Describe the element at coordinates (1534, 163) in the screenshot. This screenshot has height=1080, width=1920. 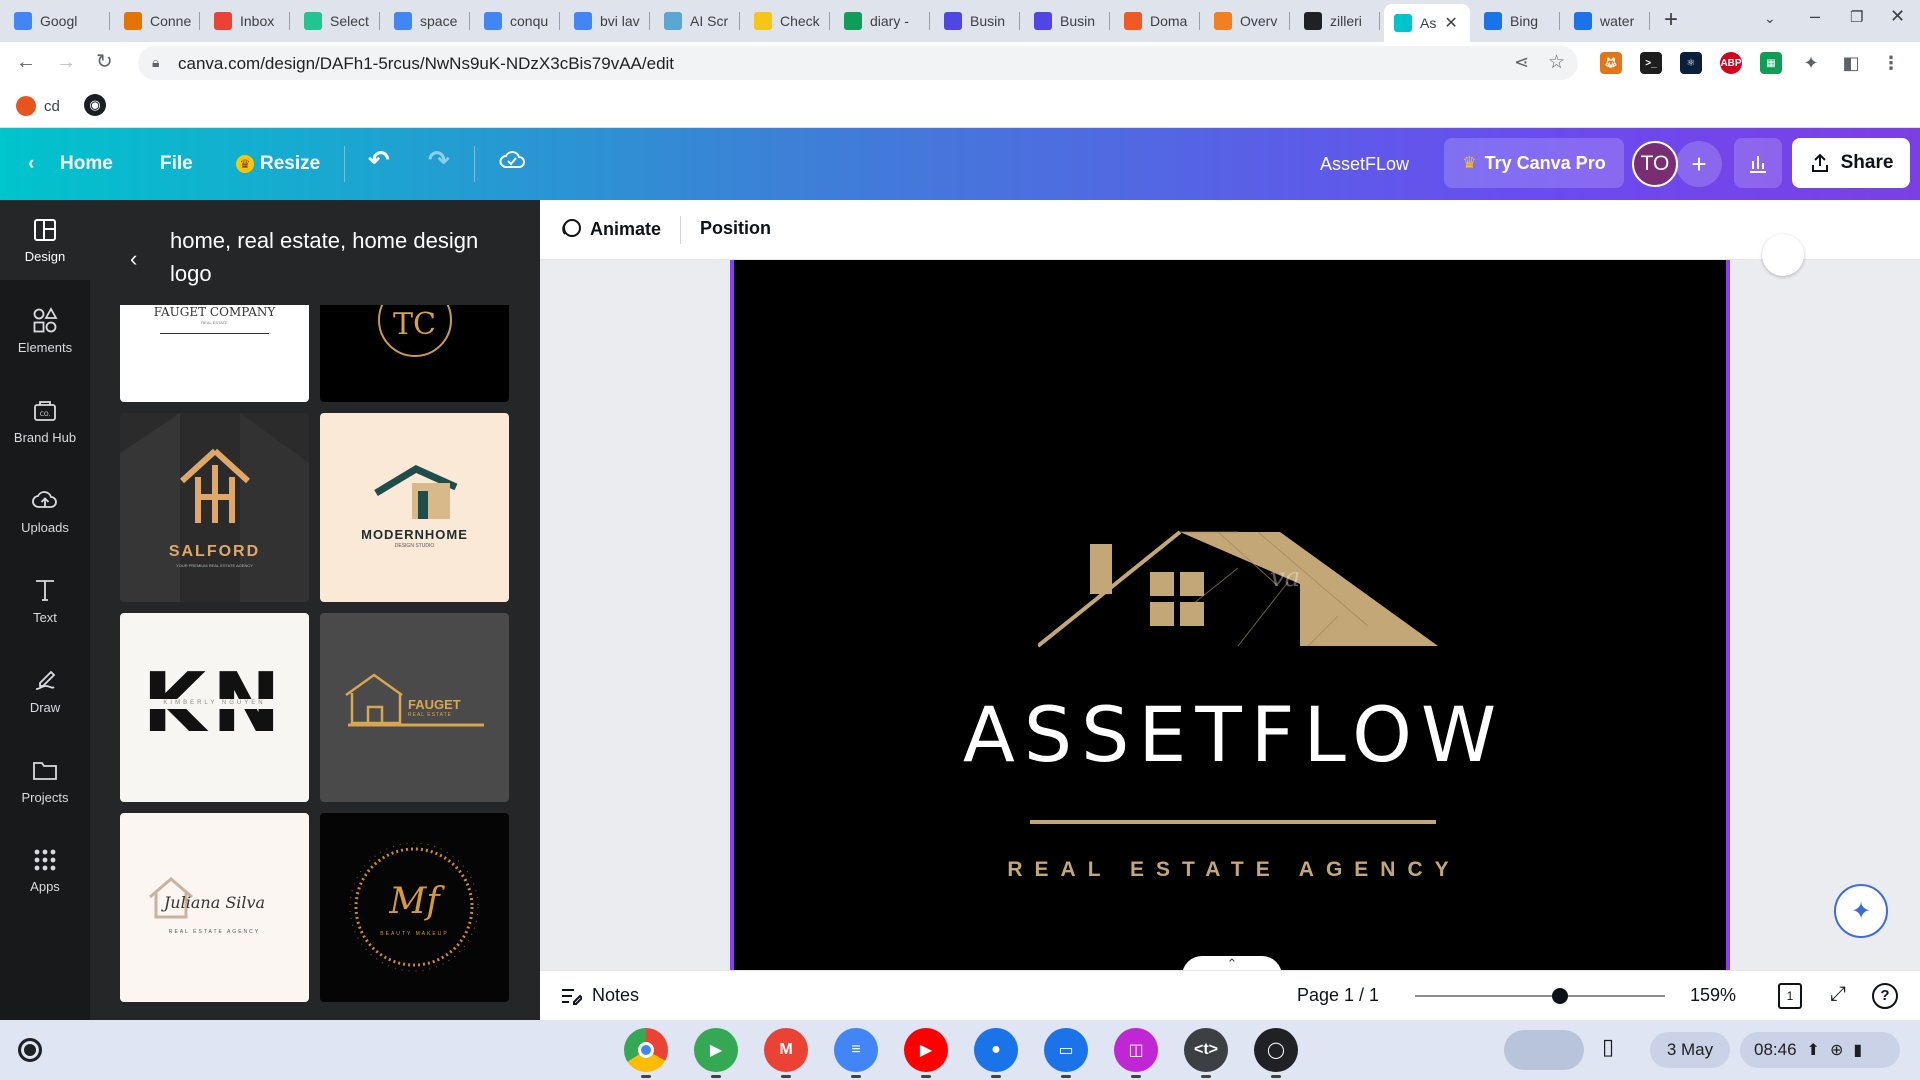
I see `try-canva-pro-button: ♛ Try Canva Pro` at that location.